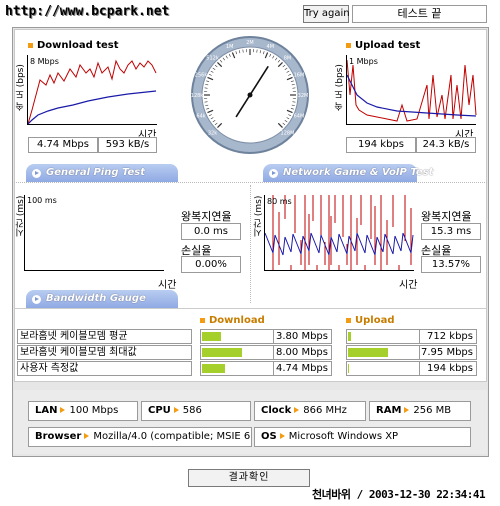  What do you see at coordinates (172, 436) in the screenshot?
I see `browser-value: Mozilla/4.0 (compatible; MSIE 6.0` at bounding box center [172, 436].